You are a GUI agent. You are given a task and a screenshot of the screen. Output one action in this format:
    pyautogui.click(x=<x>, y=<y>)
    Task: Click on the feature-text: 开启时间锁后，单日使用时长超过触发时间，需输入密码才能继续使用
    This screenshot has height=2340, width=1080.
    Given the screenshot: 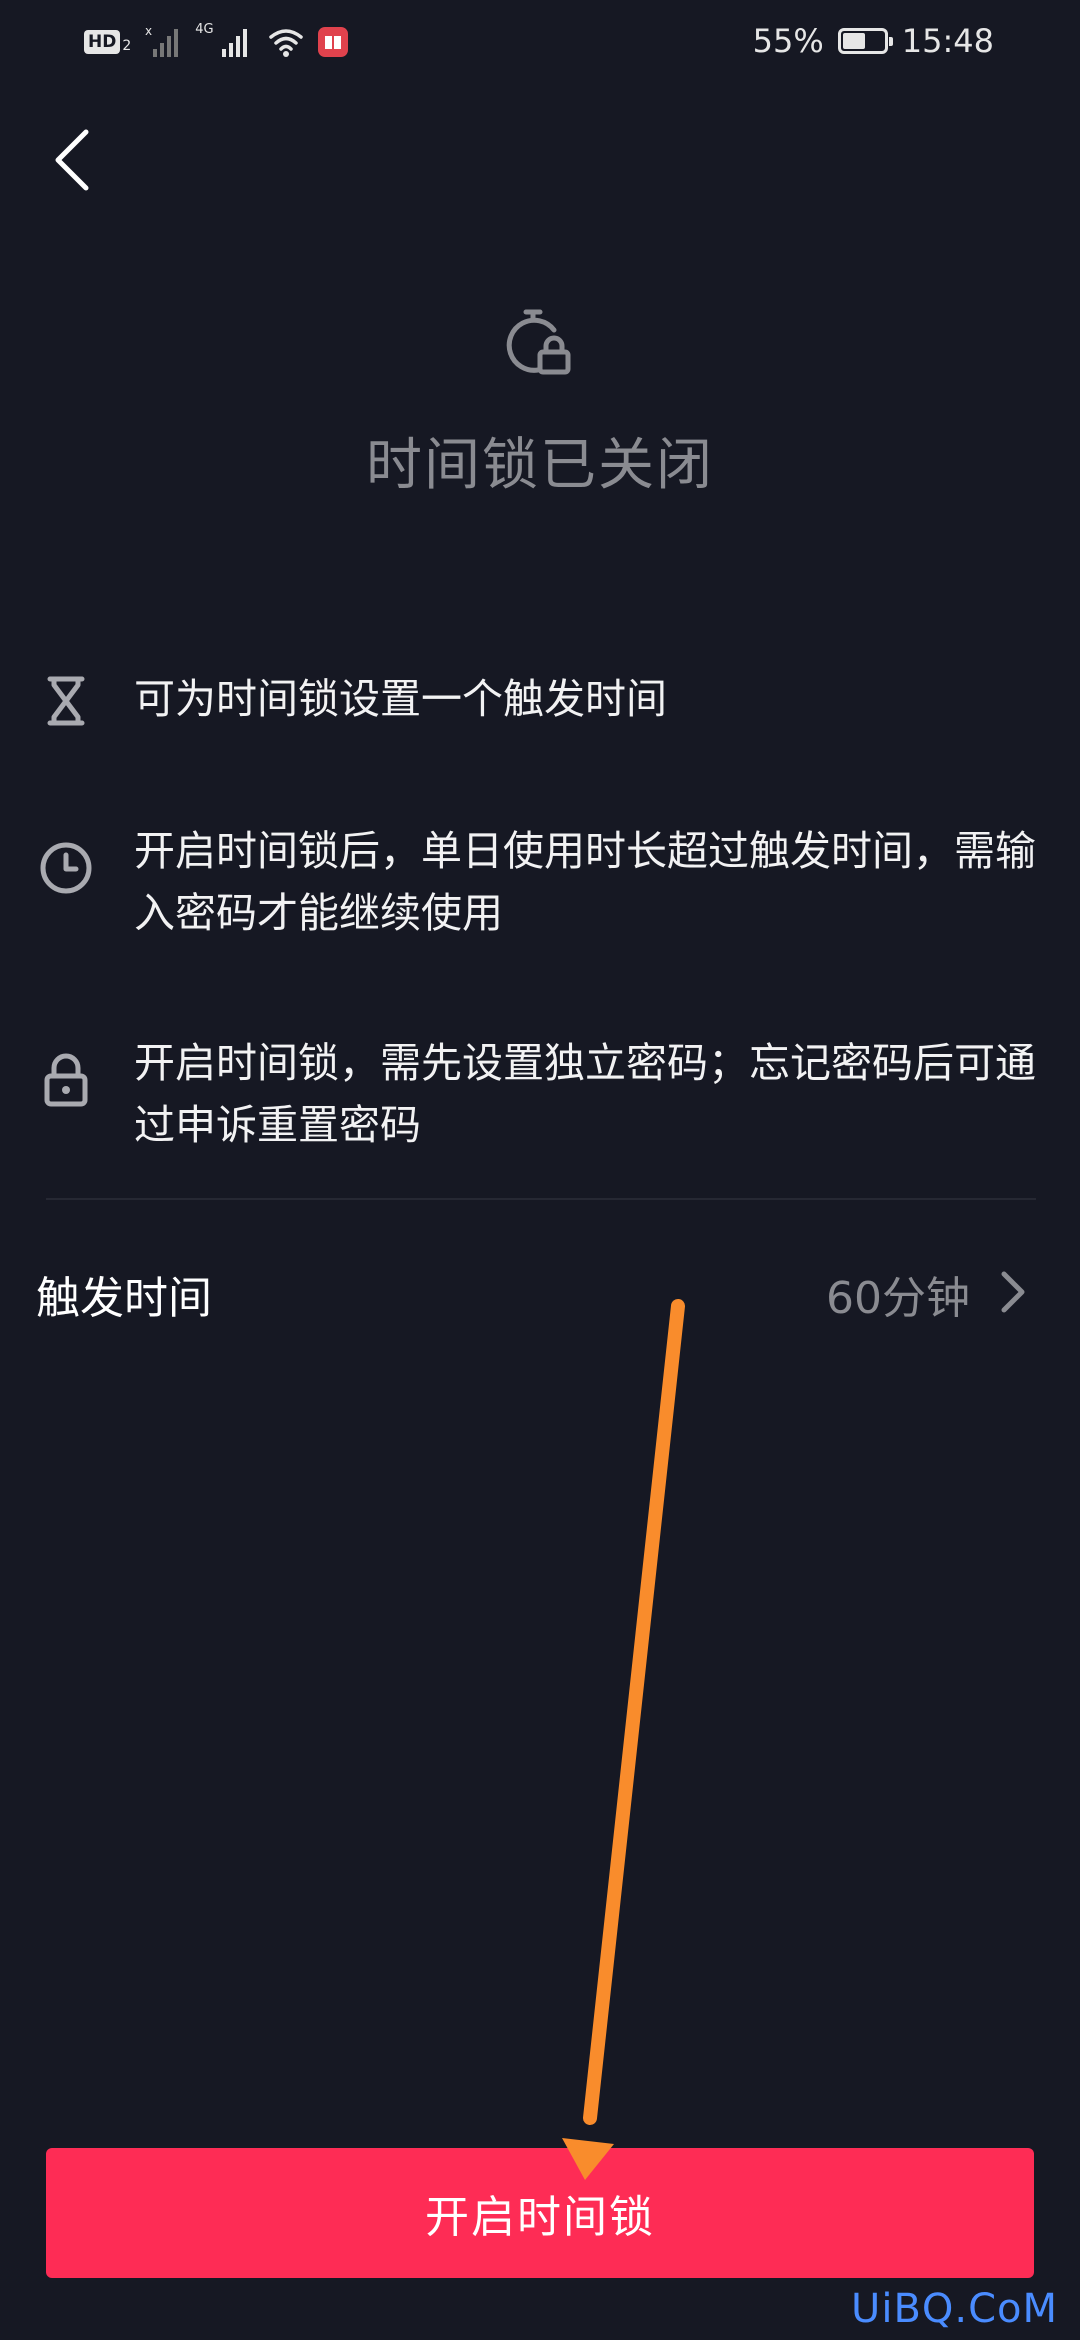 What is the action you would take?
    pyautogui.click(x=585, y=882)
    